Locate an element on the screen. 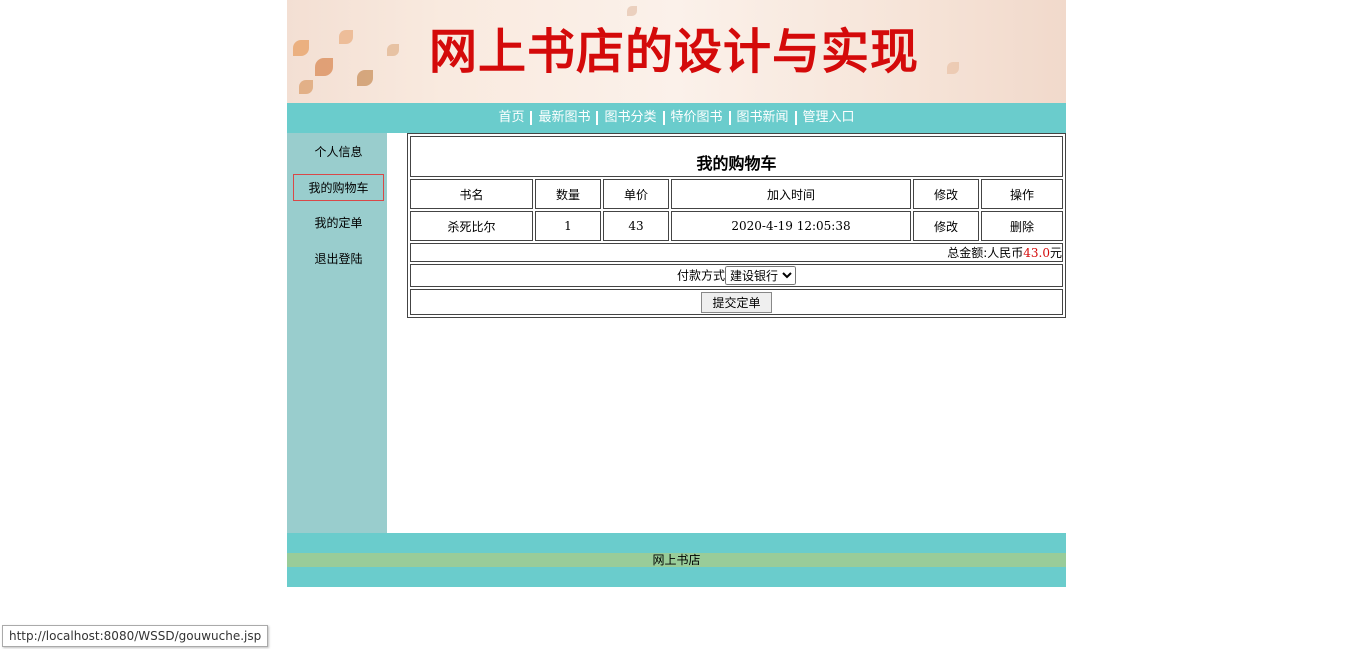 The height and width of the screenshot is (649, 1363). total-cell: 总金额:人民币43.0元 is located at coordinates (736, 252).